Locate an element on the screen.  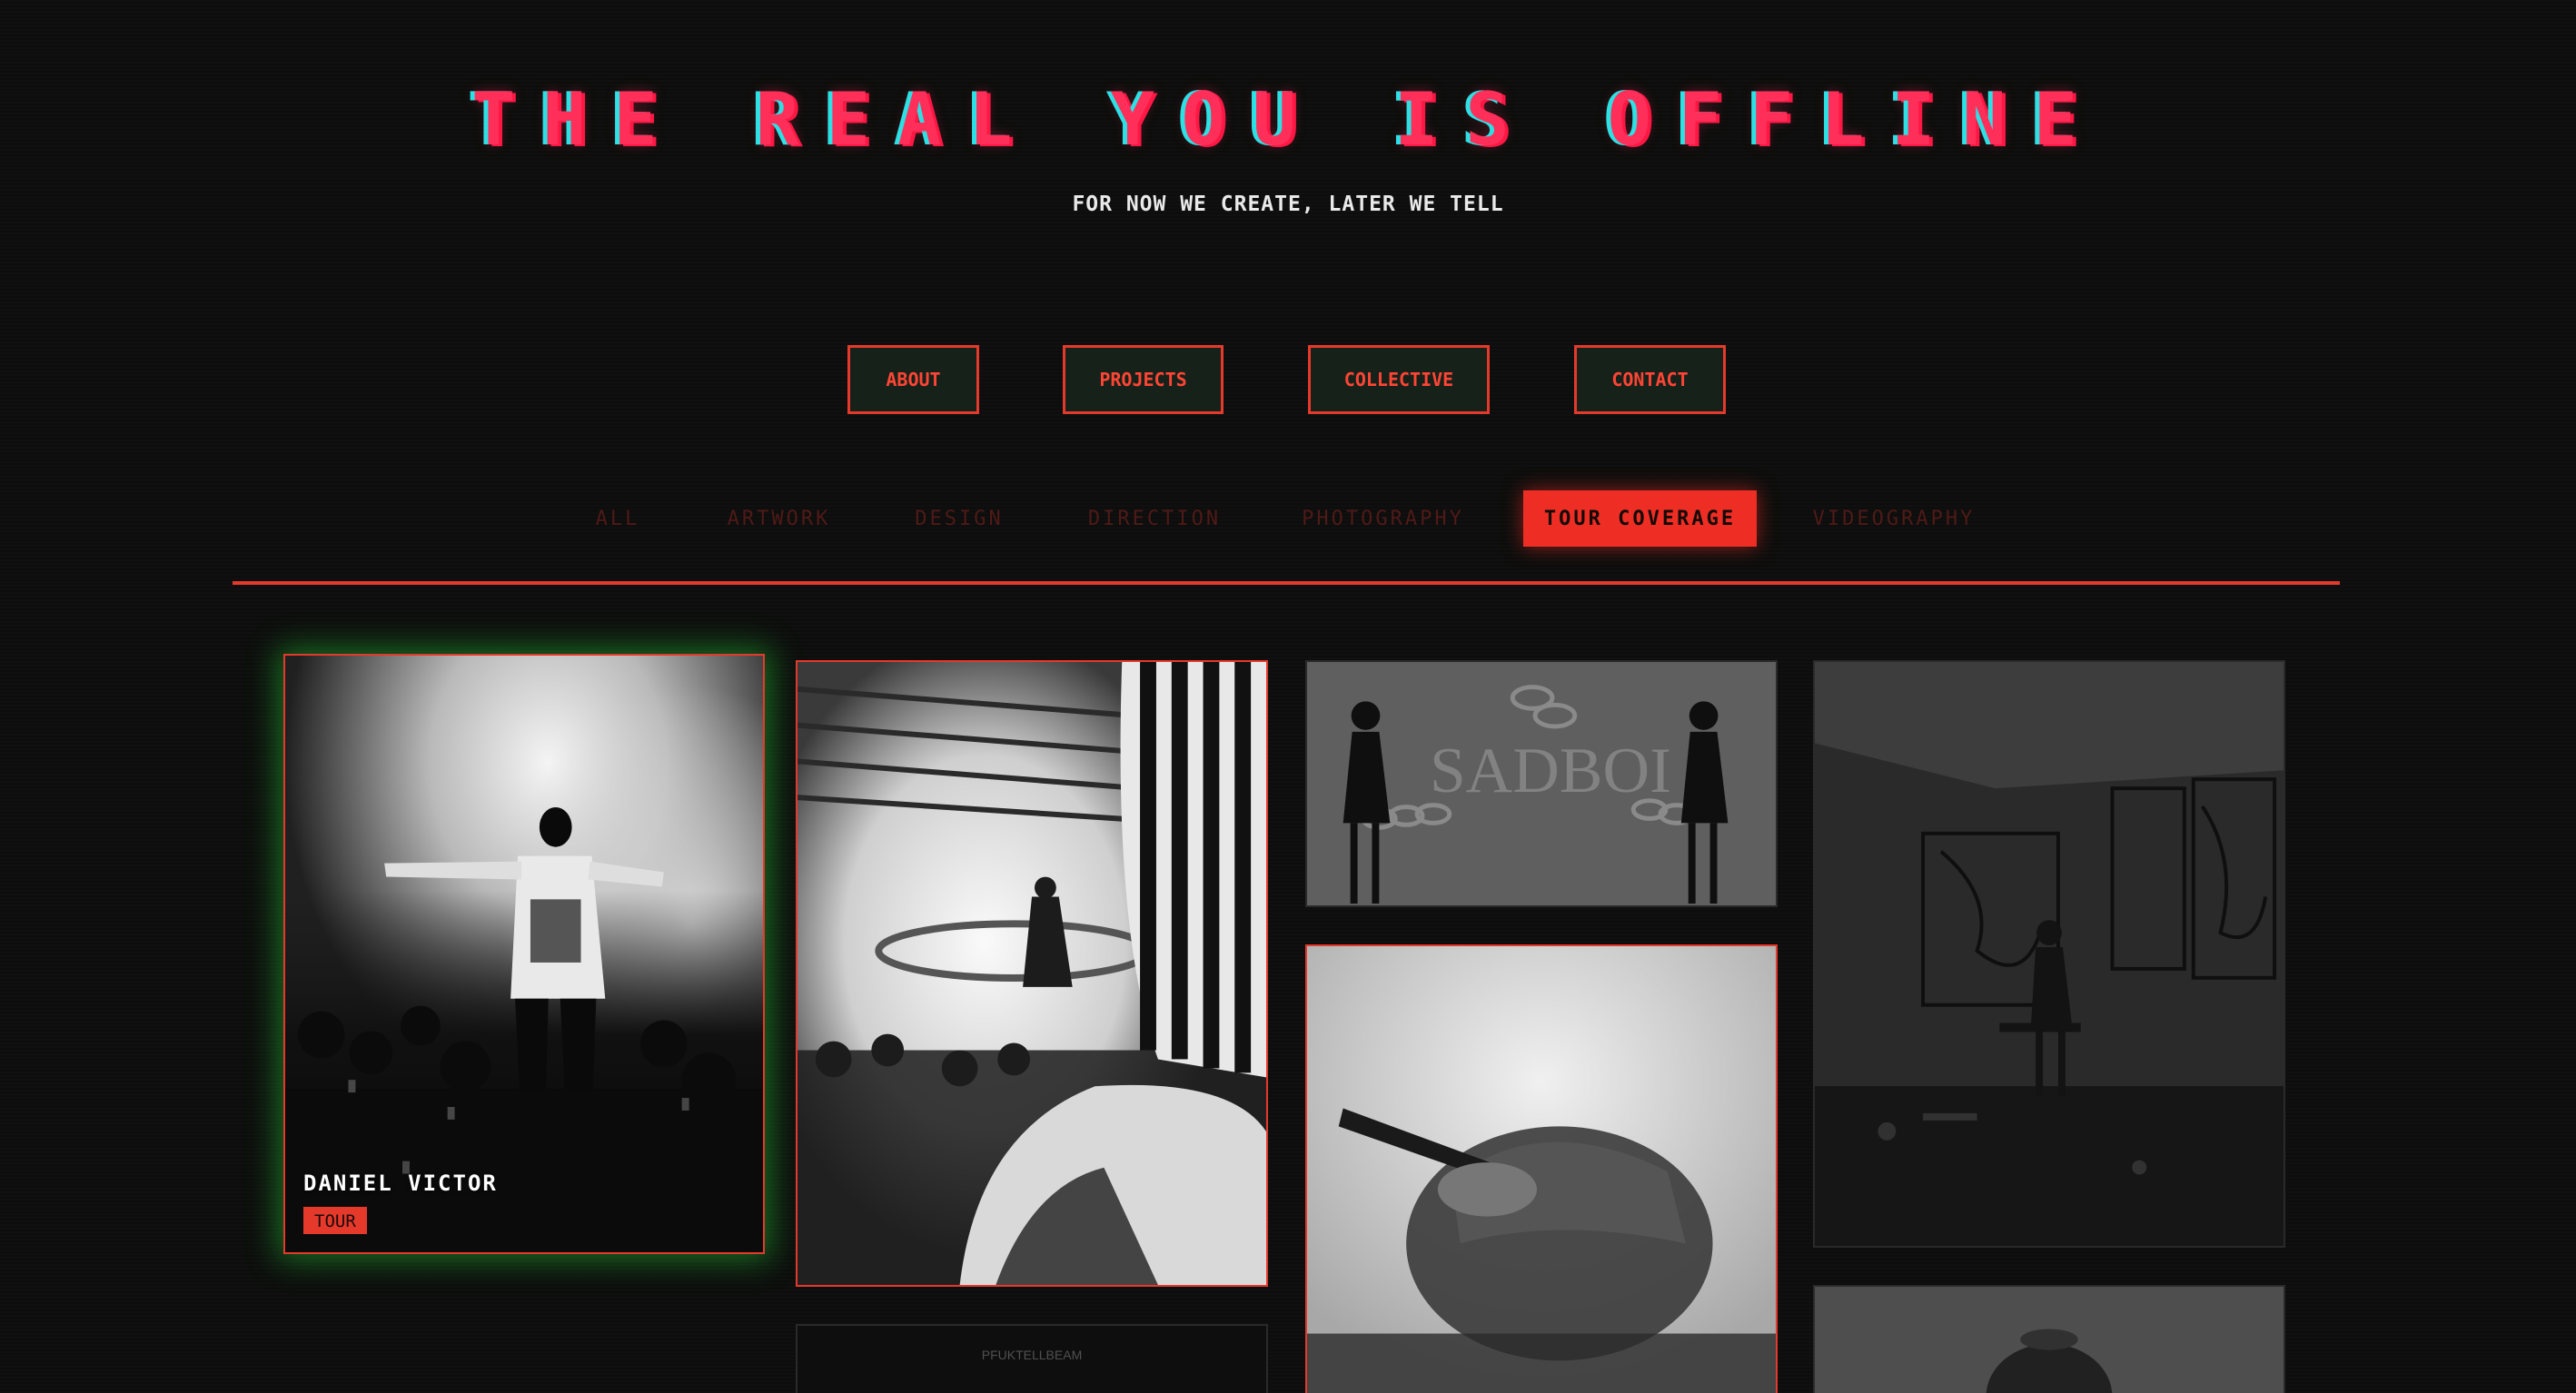
project-card-portrait is located at coordinates (2049, 1339).